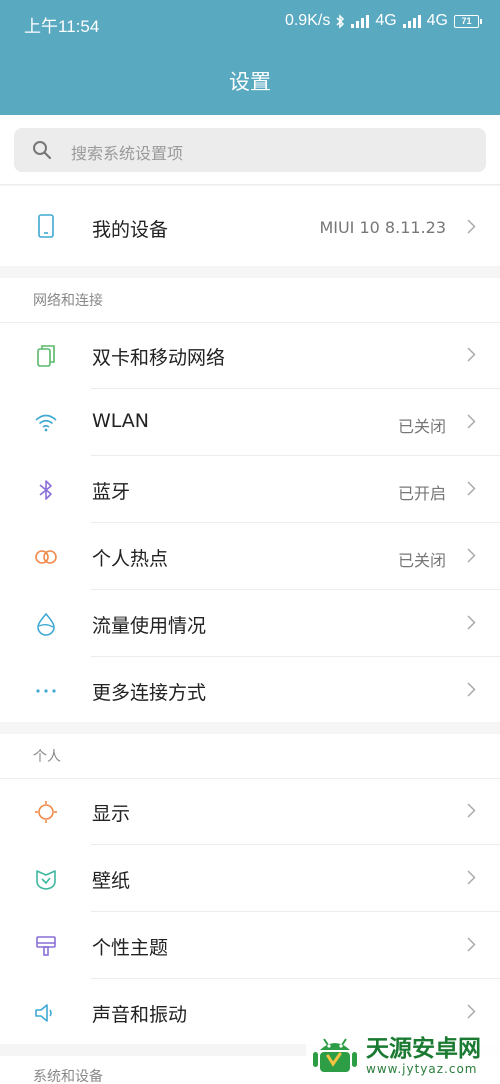 The height and width of the screenshot is (1084, 500). Describe the element at coordinates (42, 150) in the screenshot. I see `search-icon` at that location.